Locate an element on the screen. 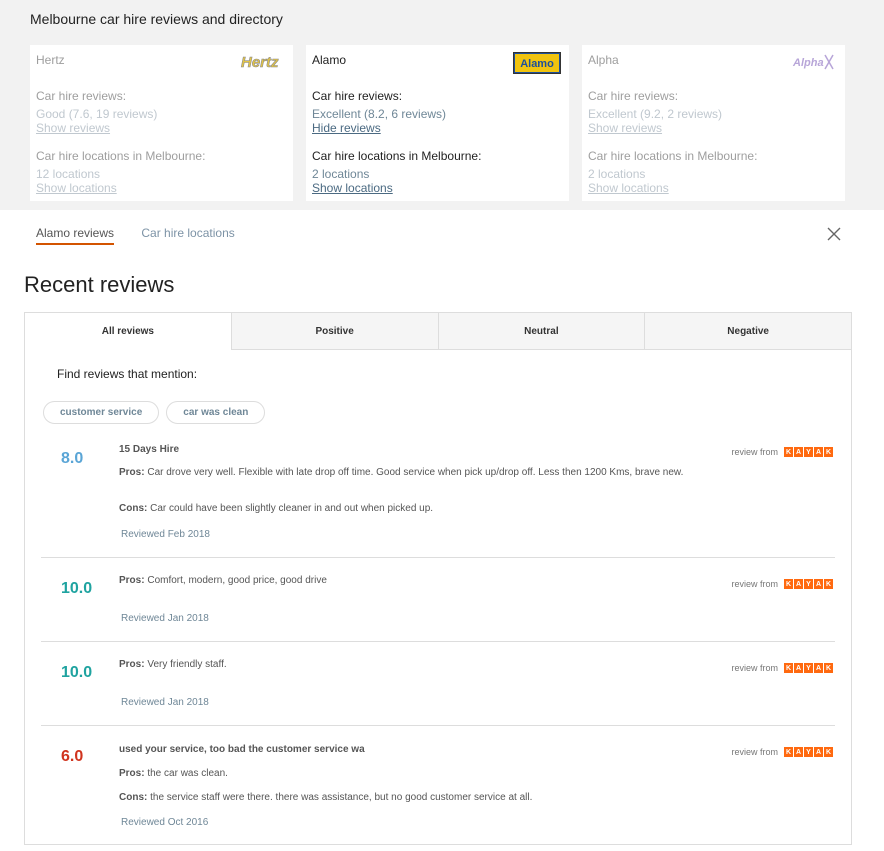 The height and width of the screenshot is (851, 884). review-score: 6.0 is located at coordinates (72, 756).